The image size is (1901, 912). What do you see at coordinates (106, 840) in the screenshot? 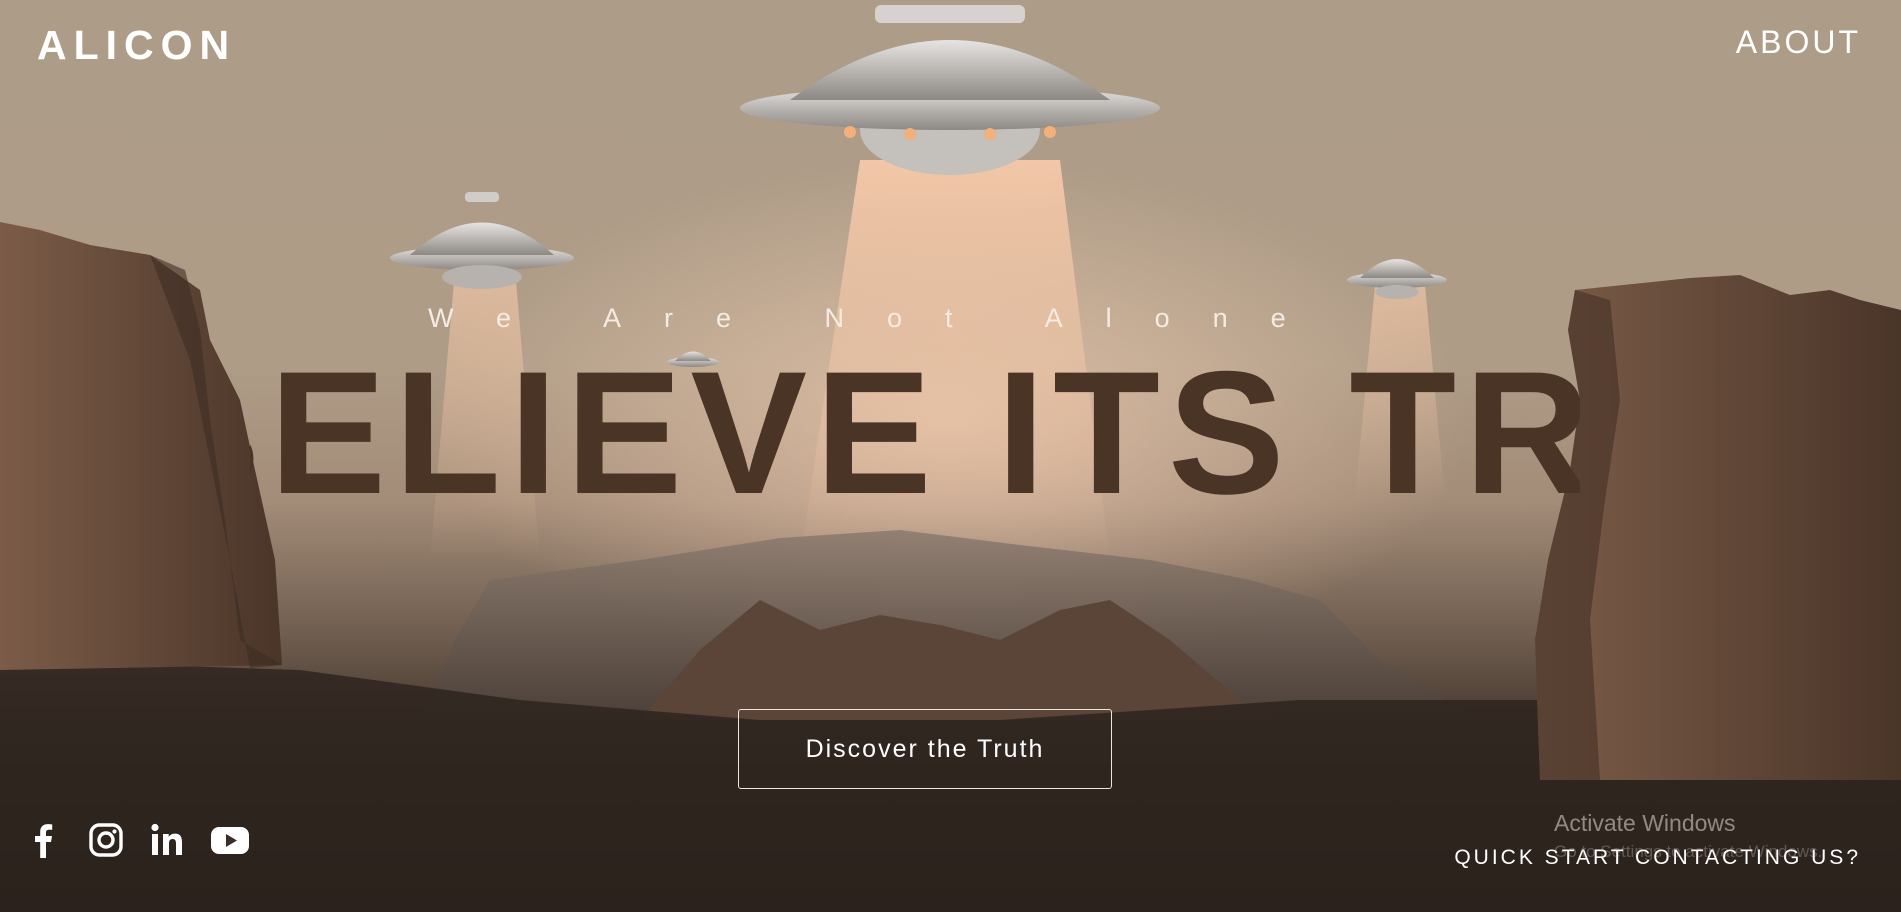
I see `instagram-icon` at bounding box center [106, 840].